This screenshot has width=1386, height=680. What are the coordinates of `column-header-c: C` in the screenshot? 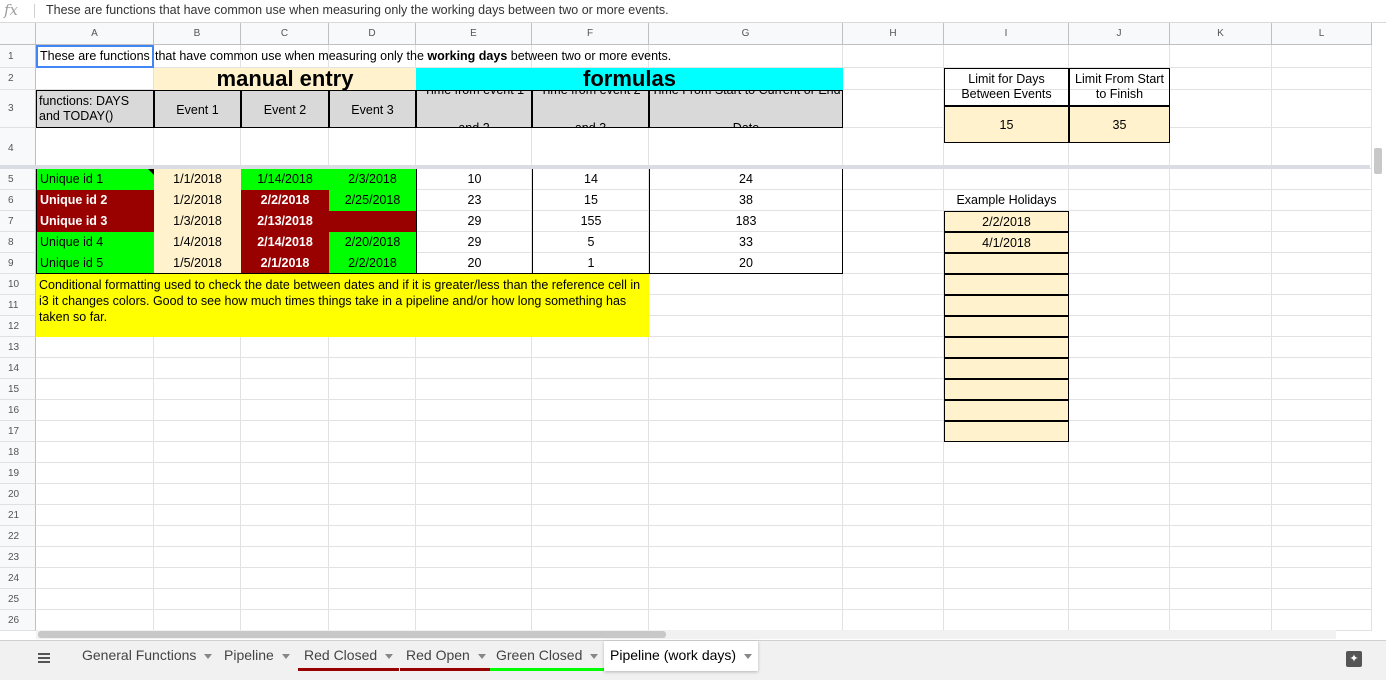 It's located at (285, 34).